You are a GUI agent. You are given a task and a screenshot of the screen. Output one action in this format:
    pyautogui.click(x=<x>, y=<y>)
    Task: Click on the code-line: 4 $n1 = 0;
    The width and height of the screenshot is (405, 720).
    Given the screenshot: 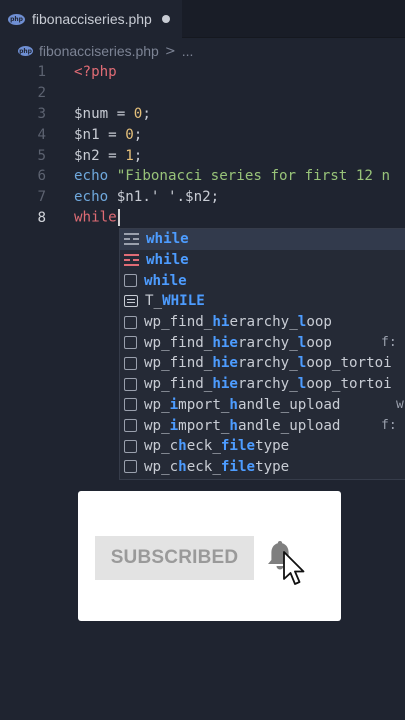 What is the action you would take?
    pyautogui.click(x=202, y=134)
    